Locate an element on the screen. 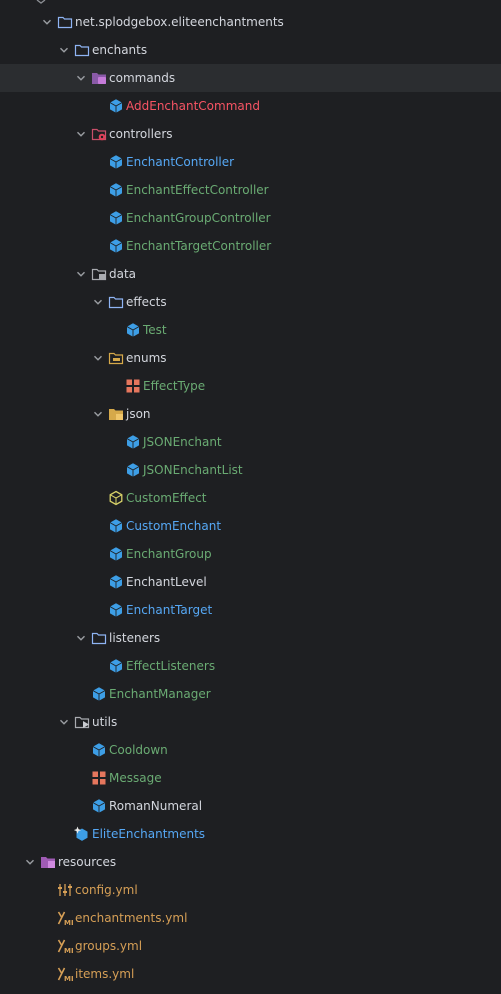 This screenshot has height=994, width=501. tree-item-label: CustomEnchant is located at coordinates (174, 526).